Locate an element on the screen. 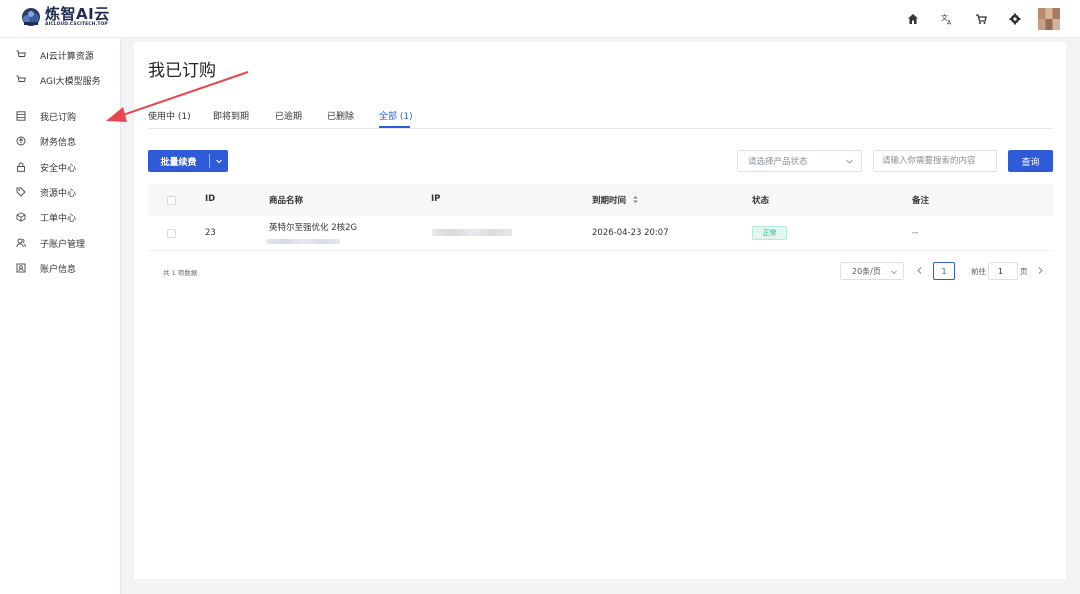 The height and width of the screenshot is (594, 1080). query-label: 查询 is located at coordinates (1030, 162).